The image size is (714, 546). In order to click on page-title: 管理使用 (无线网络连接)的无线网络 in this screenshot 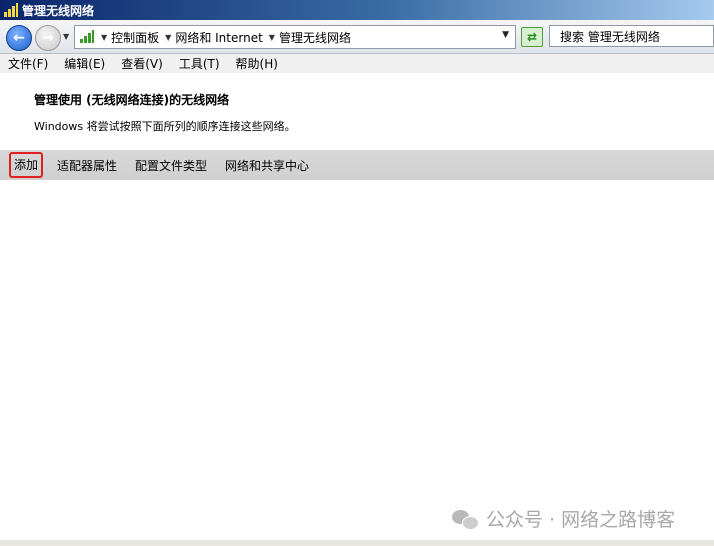, I will do `click(132, 100)`.